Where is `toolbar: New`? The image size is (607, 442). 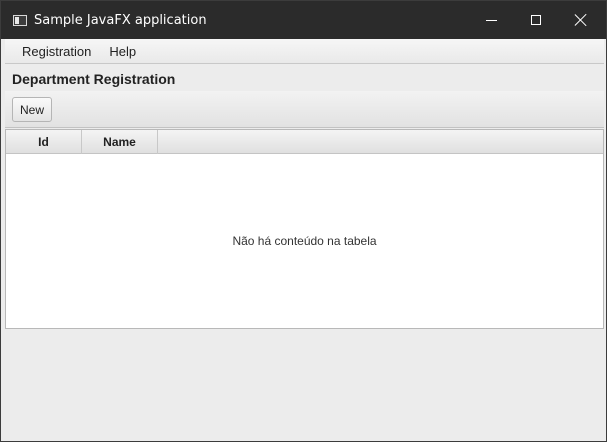
toolbar: New is located at coordinates (304, 109).